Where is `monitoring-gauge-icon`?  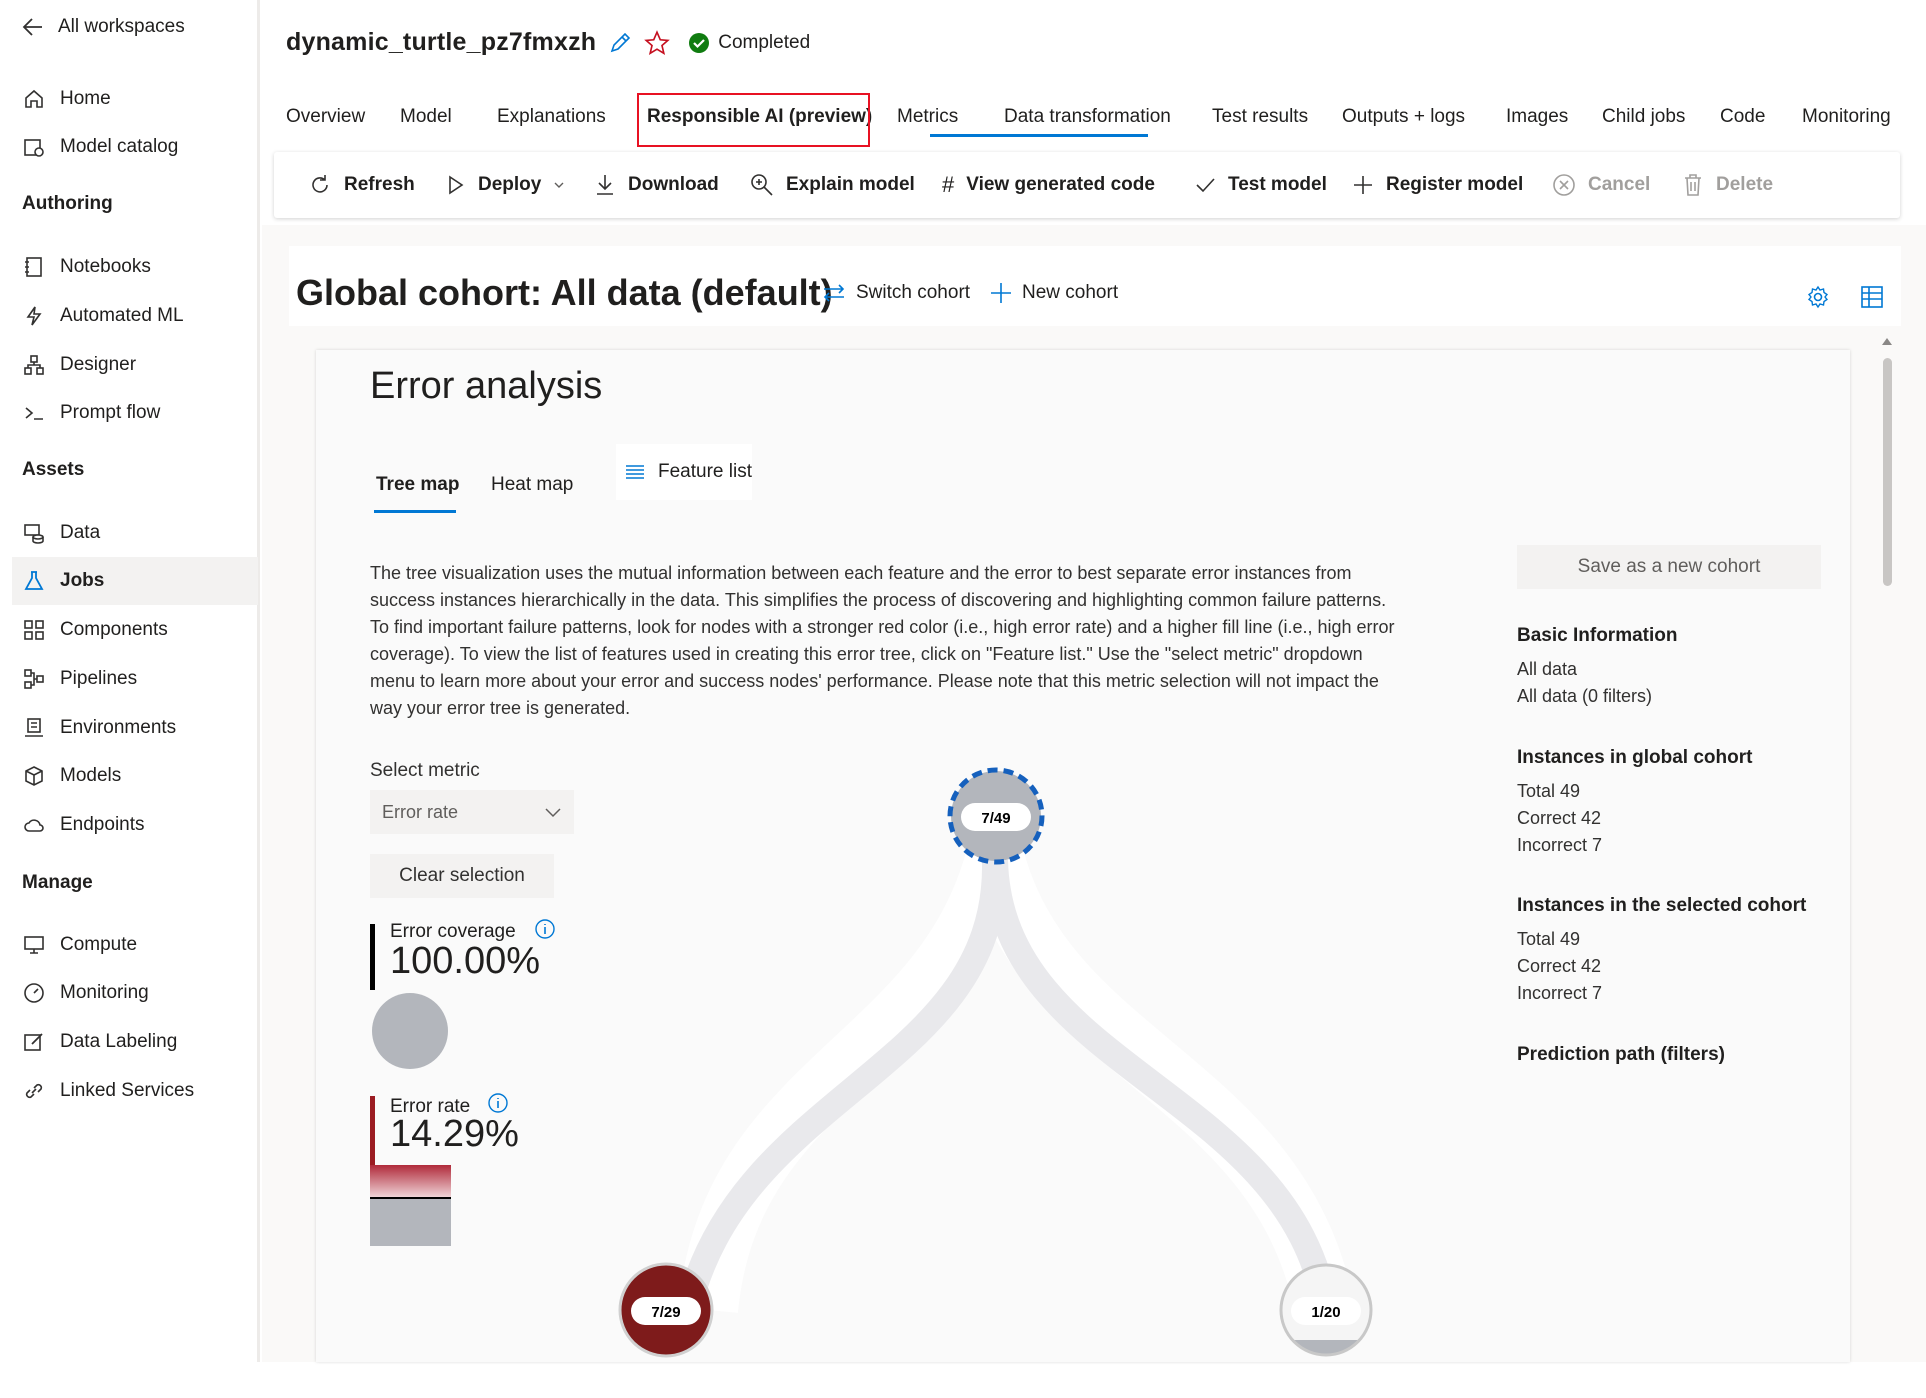
monitoring-gauge-icon is located at coordinates (34, 993).